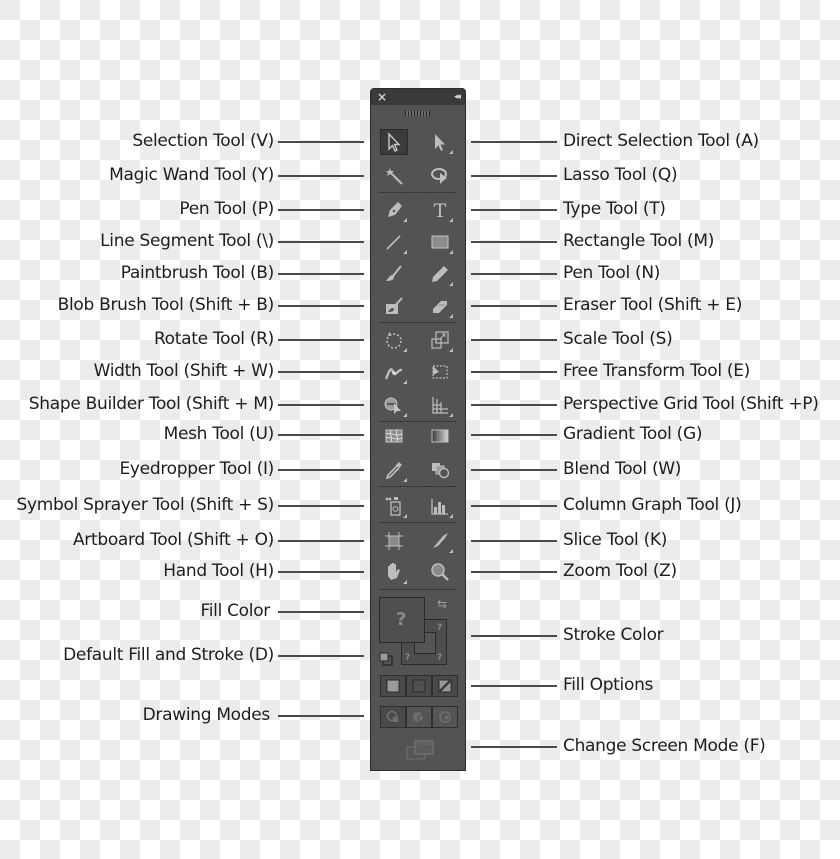 Image resolution: width=840 pixels, height=859 pixels. What do you see at coordinates (440, 572) in the screenshot?
I see `zoom-tool-button` at bounding box center [440, 572].